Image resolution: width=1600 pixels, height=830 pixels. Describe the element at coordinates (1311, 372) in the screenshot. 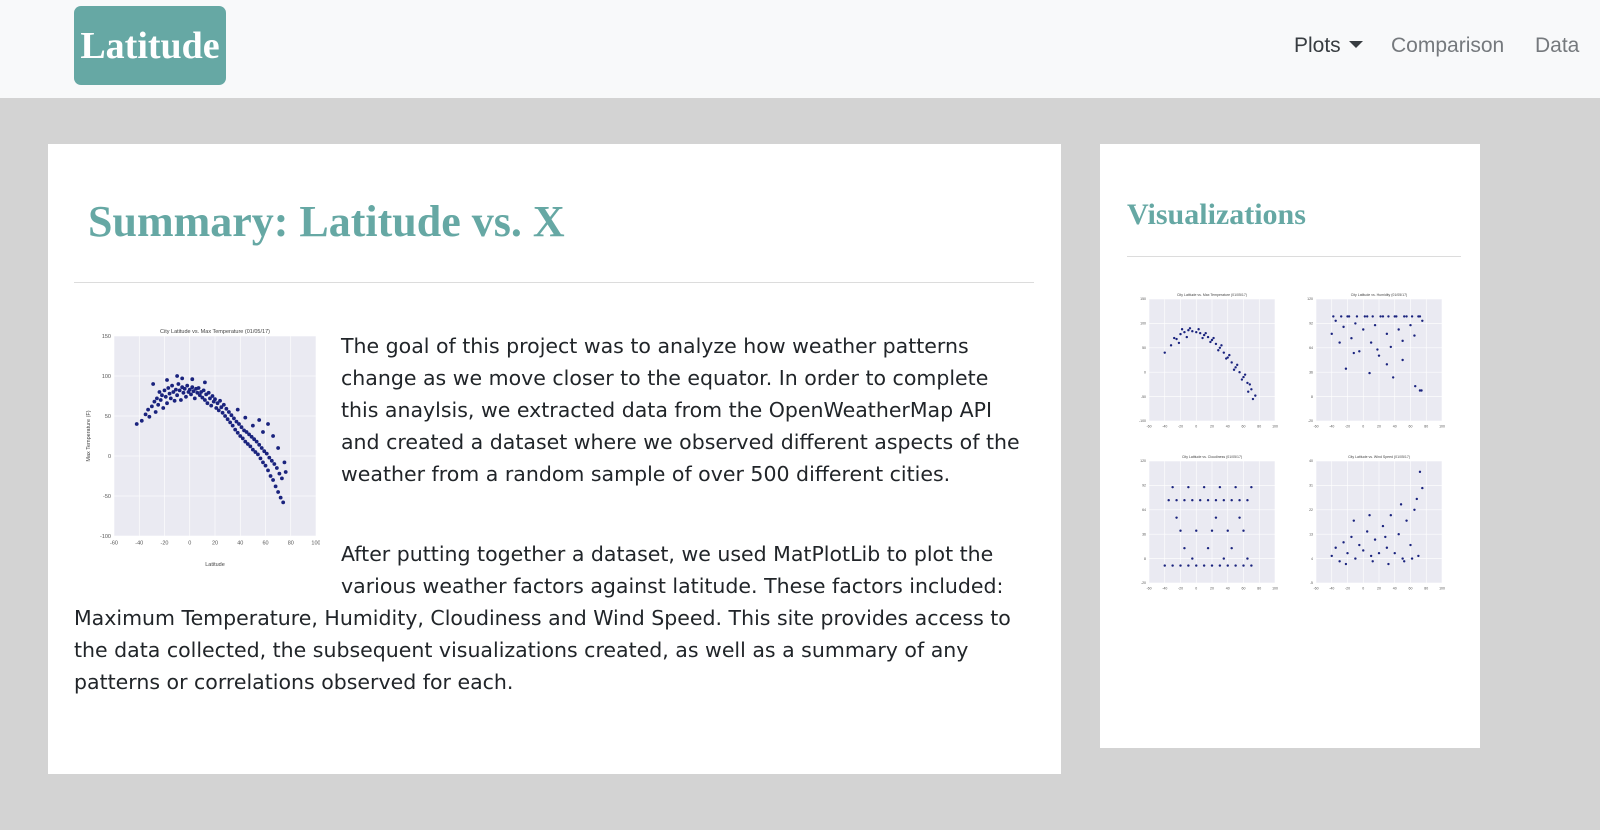

I see `y-tick-label: 36` at that location.